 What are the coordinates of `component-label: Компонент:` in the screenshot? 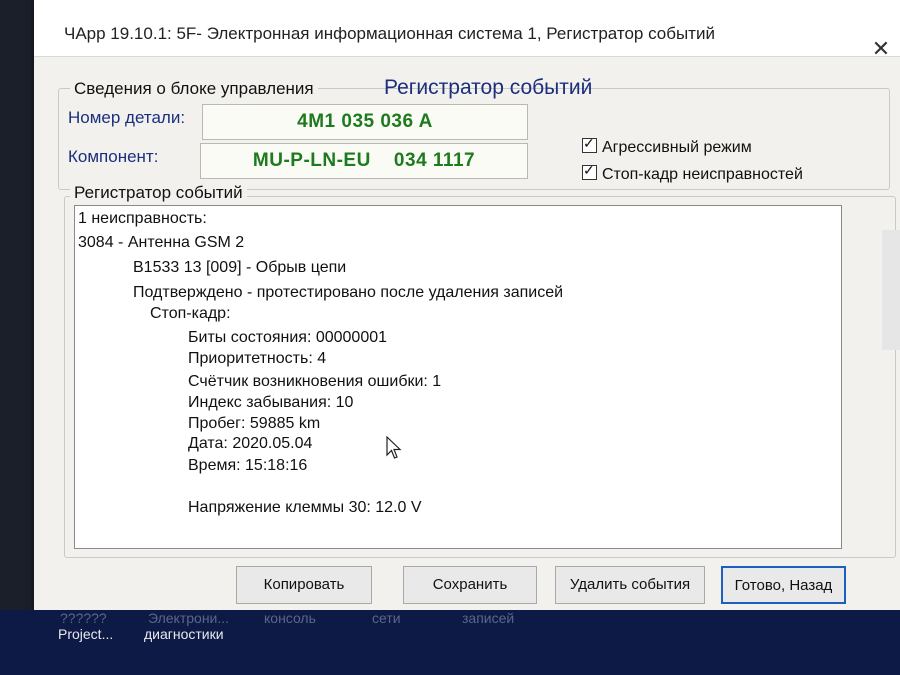 It's located at (113, 156).